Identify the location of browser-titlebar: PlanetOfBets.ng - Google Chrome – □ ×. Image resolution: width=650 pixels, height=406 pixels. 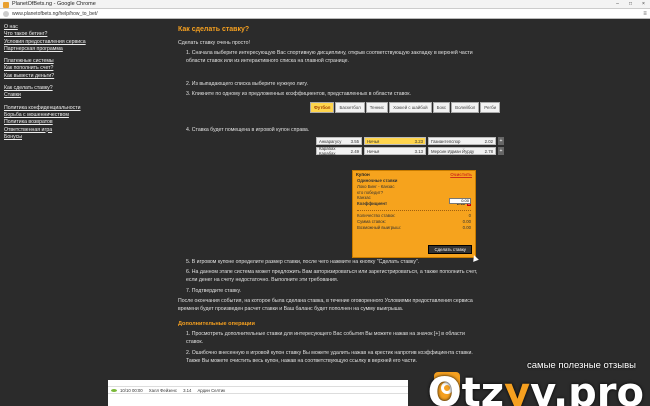
(325, 4).